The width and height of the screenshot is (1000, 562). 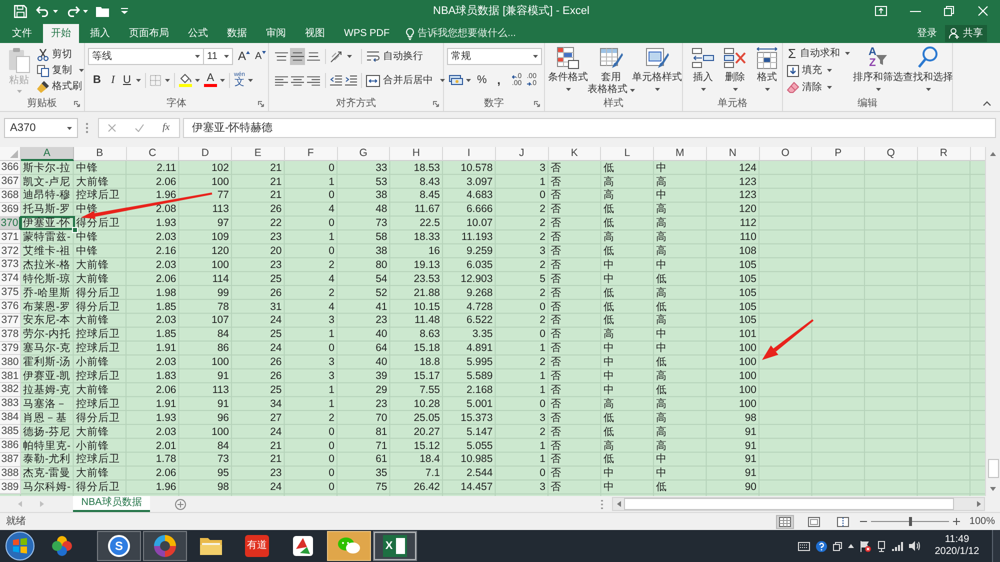 I want to click on close-icon, so click(x=983, y=11).